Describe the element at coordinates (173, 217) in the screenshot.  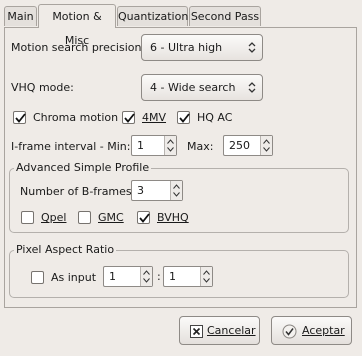
I see `bvhq-label: BVHQ` at that location.